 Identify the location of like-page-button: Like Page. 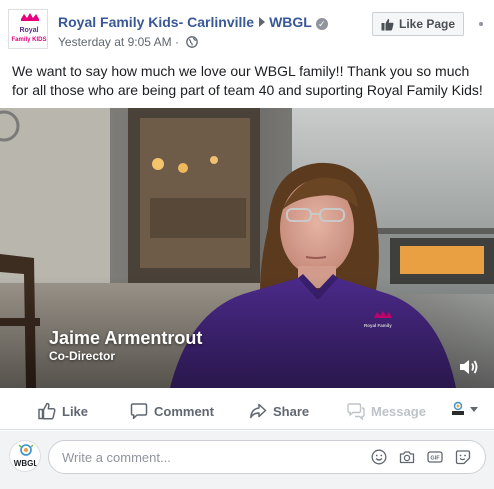
(418, 24).